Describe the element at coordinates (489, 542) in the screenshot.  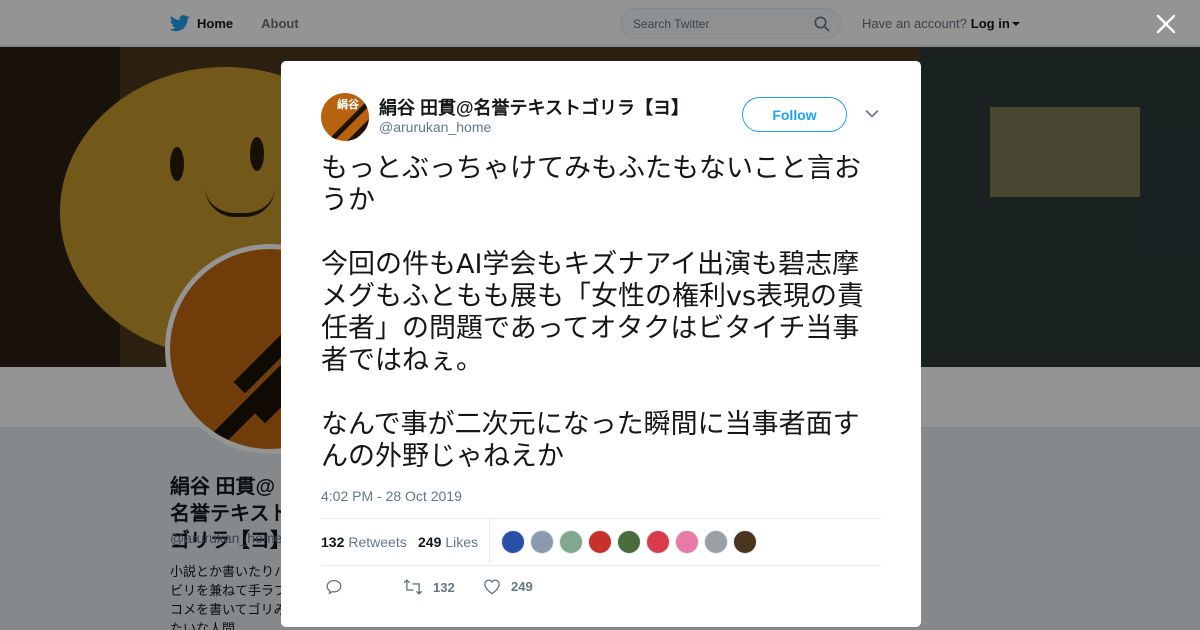
I see `stats-divider` at that location.